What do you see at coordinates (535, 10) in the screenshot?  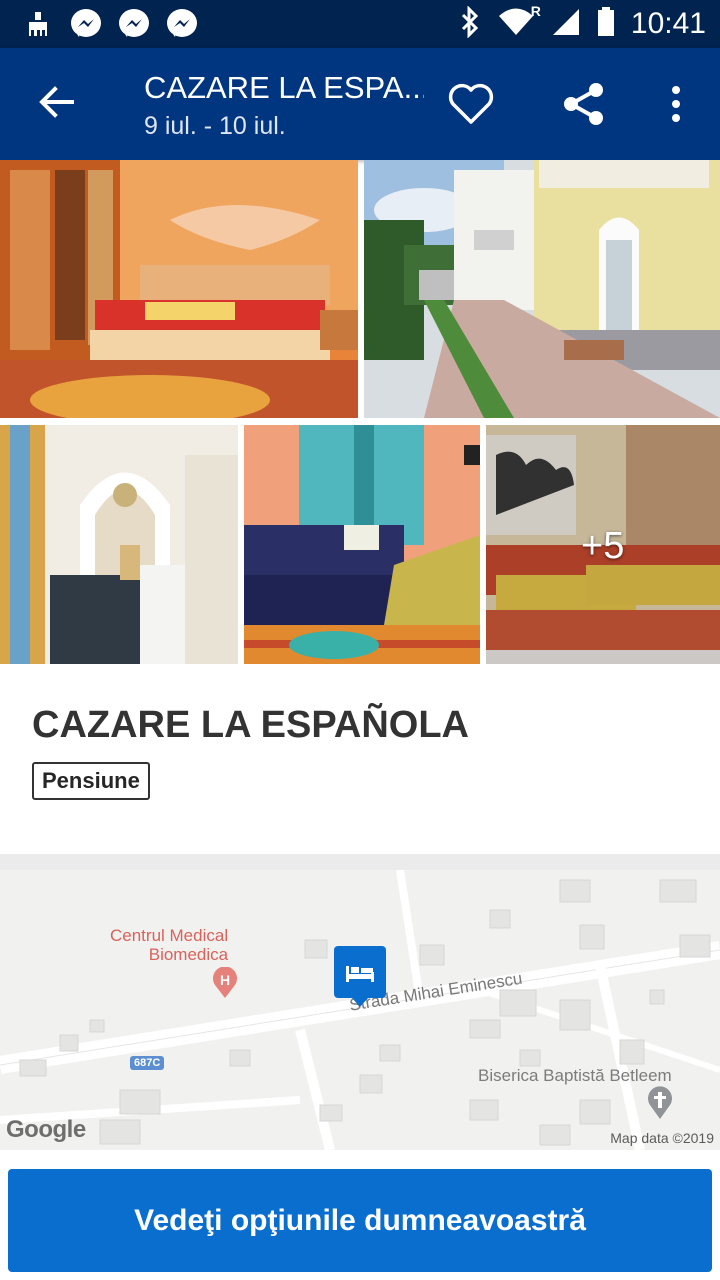 I see `roaming-label: R` at bounding box center [535, 10].